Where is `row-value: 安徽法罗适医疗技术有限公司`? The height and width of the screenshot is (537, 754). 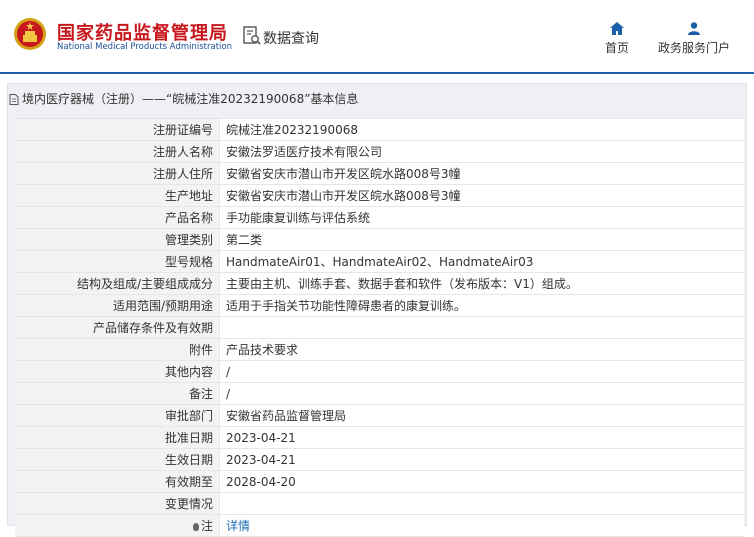
row-value: 安徽法罗适医疗技术有限公司 is located at coordinates (481, 151).